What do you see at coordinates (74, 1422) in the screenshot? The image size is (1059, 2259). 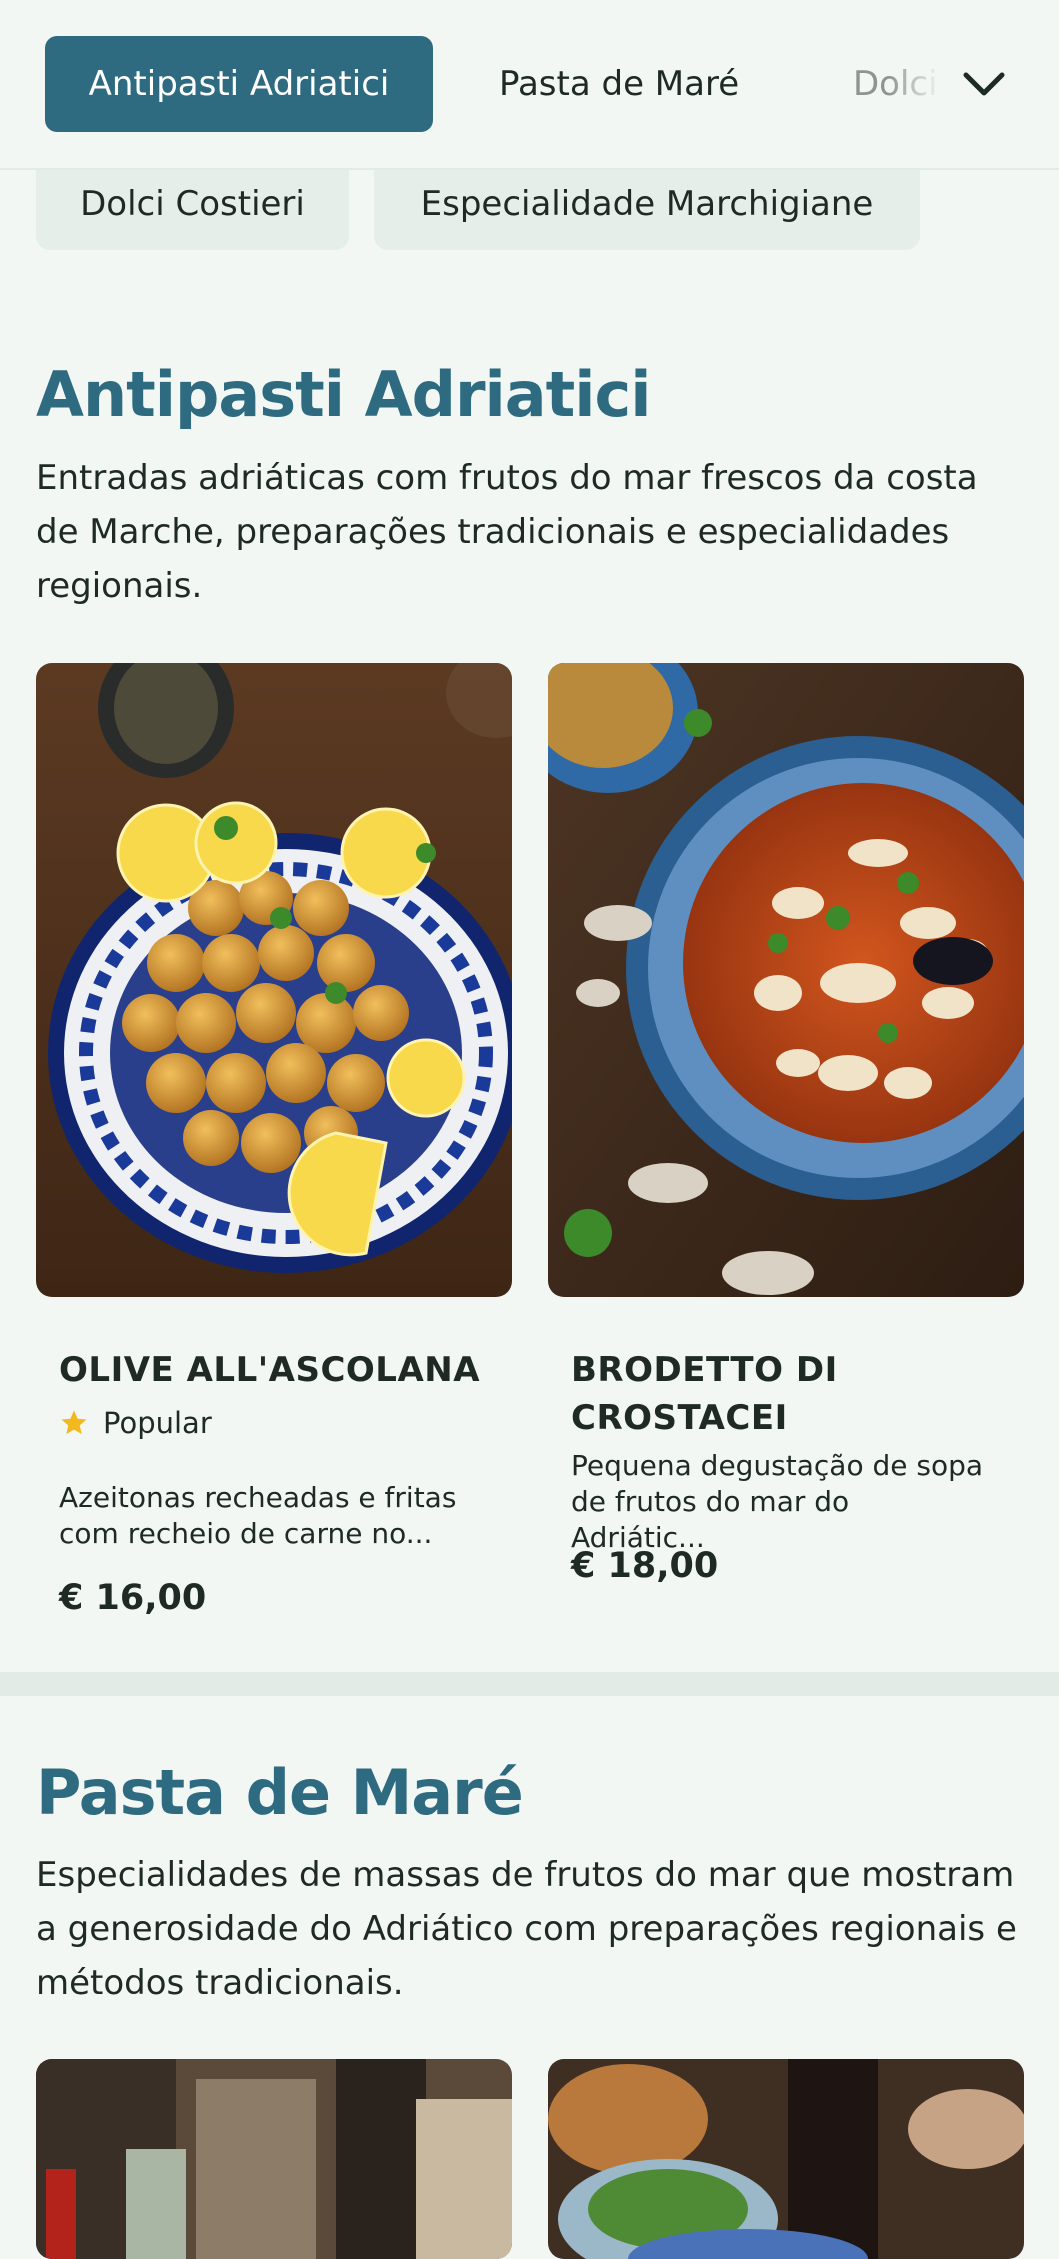 I see `star-icon` at bounding box center [74, 1422].